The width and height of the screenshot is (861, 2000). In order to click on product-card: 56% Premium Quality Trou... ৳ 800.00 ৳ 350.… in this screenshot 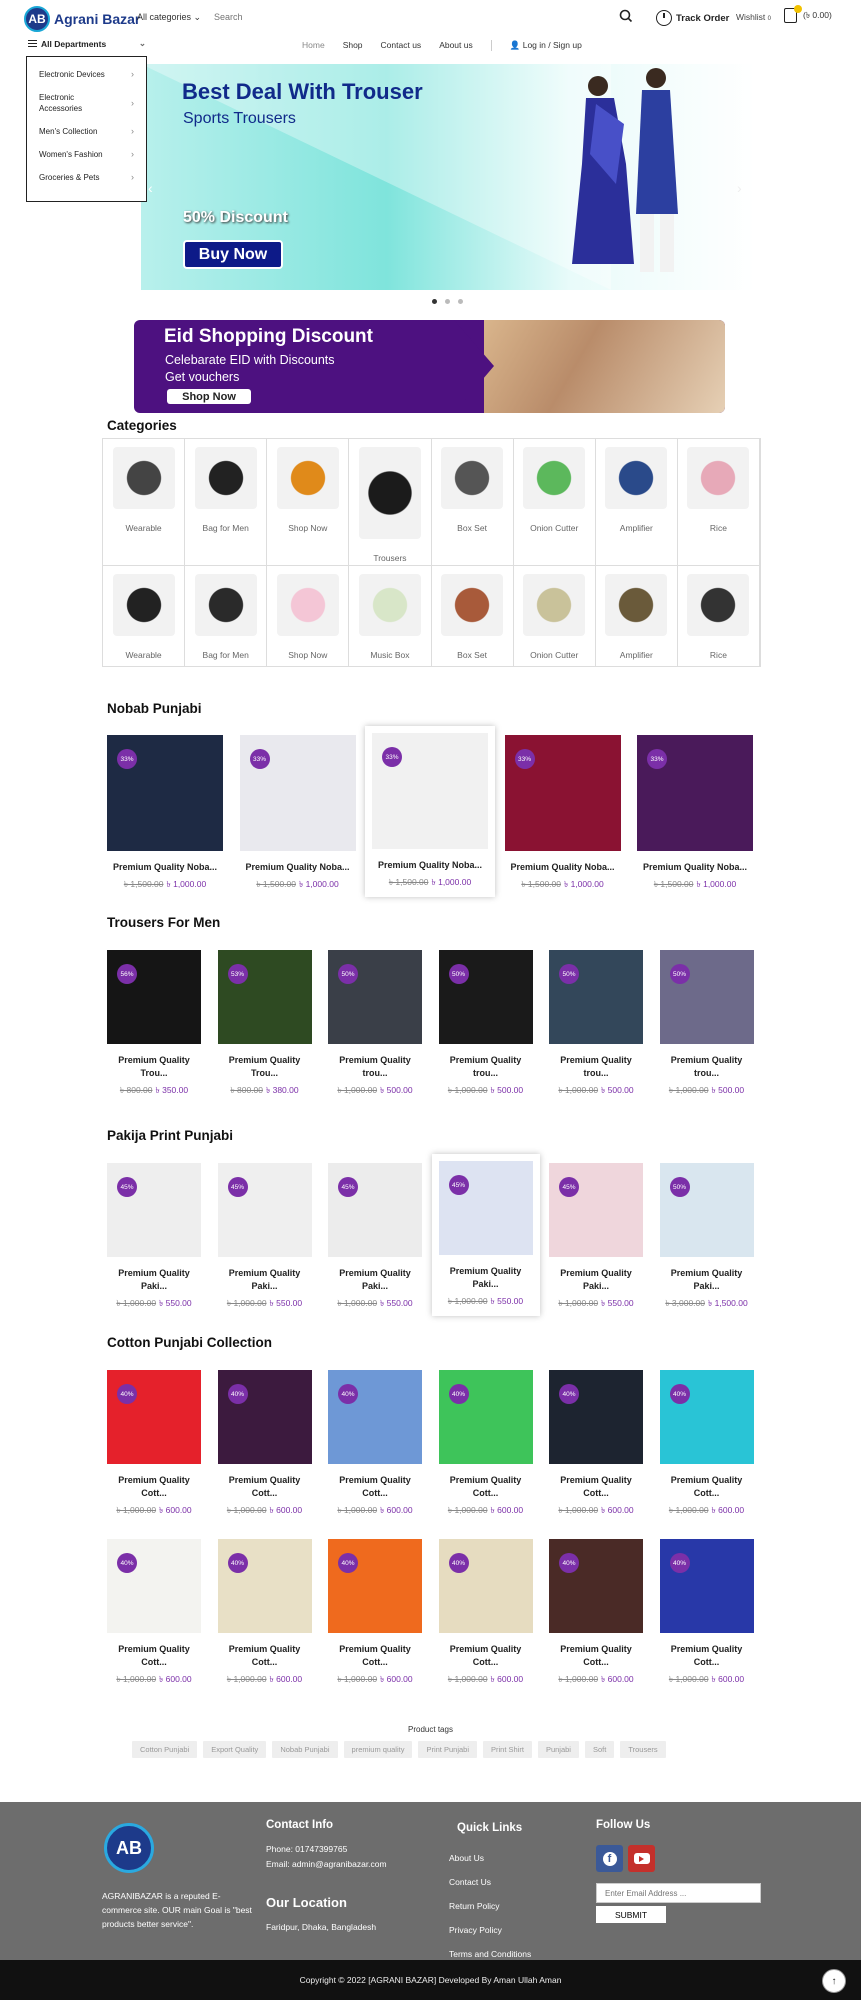, I will do `click(154, 1024)`.